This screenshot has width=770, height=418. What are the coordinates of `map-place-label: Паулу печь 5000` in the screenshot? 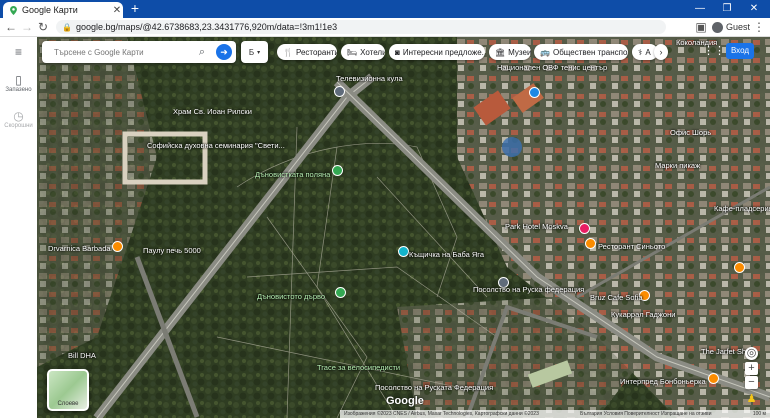 It's located at (172, 250).